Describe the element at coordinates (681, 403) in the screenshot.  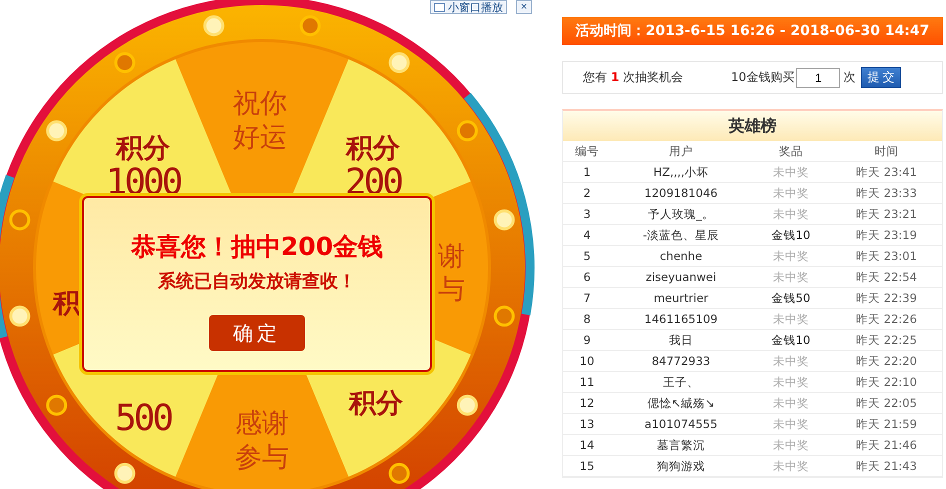
I see `table-cell: 偲惗↖絾殇↘` at that location.